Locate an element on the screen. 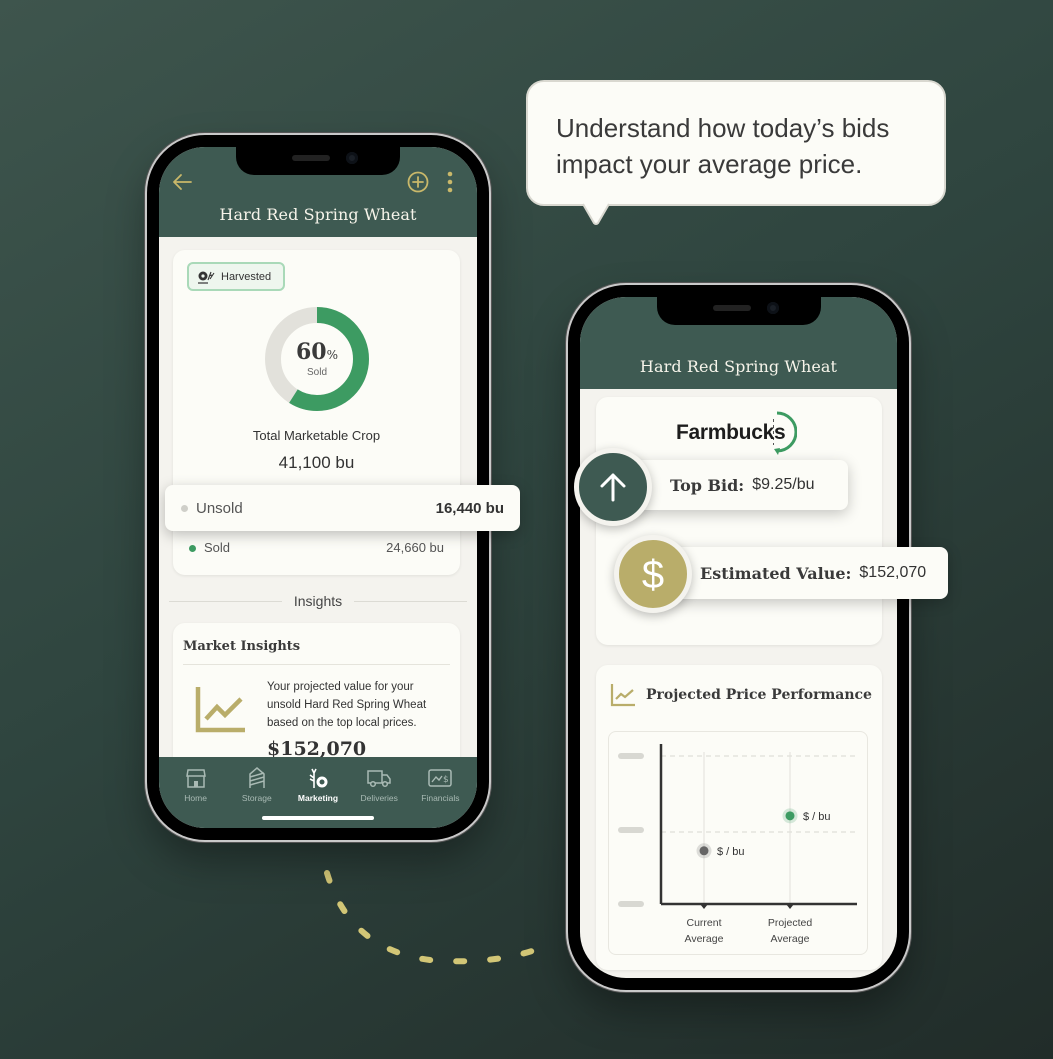 The image size is (1053, 1059). farmbucks-logo: Farmbucks is located at coordinates (737, 433).